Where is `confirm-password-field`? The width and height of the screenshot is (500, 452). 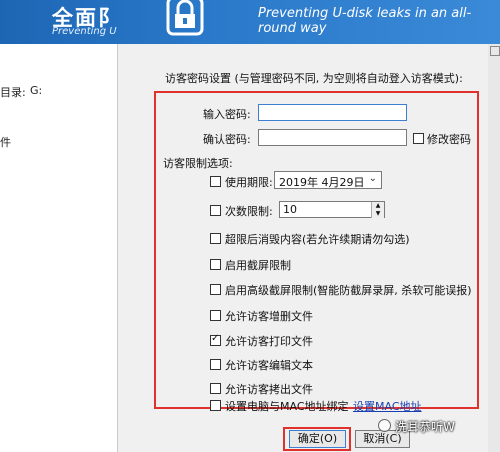 confirm-password-field is located at coordinates (332, 137).